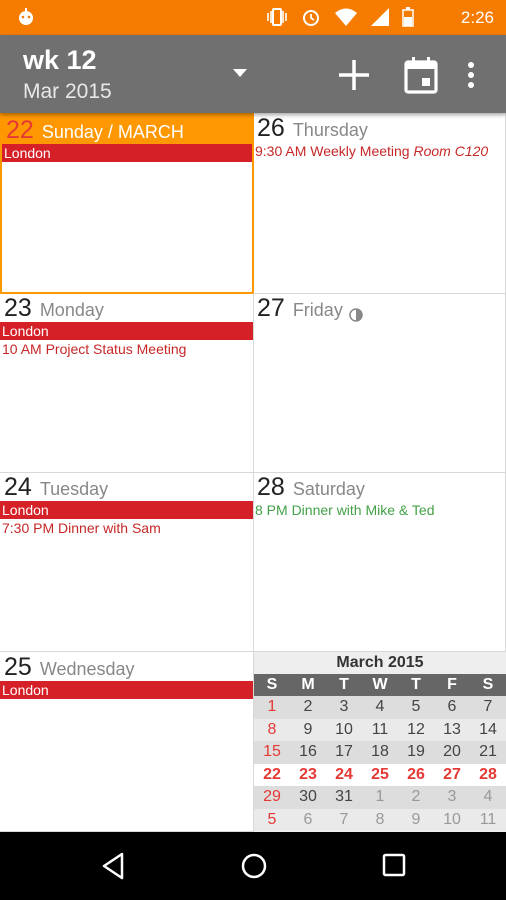 Image resolution: width=506 pixels, height=900 pixels. I want to click on mini-day: 16, so click(308, 752).